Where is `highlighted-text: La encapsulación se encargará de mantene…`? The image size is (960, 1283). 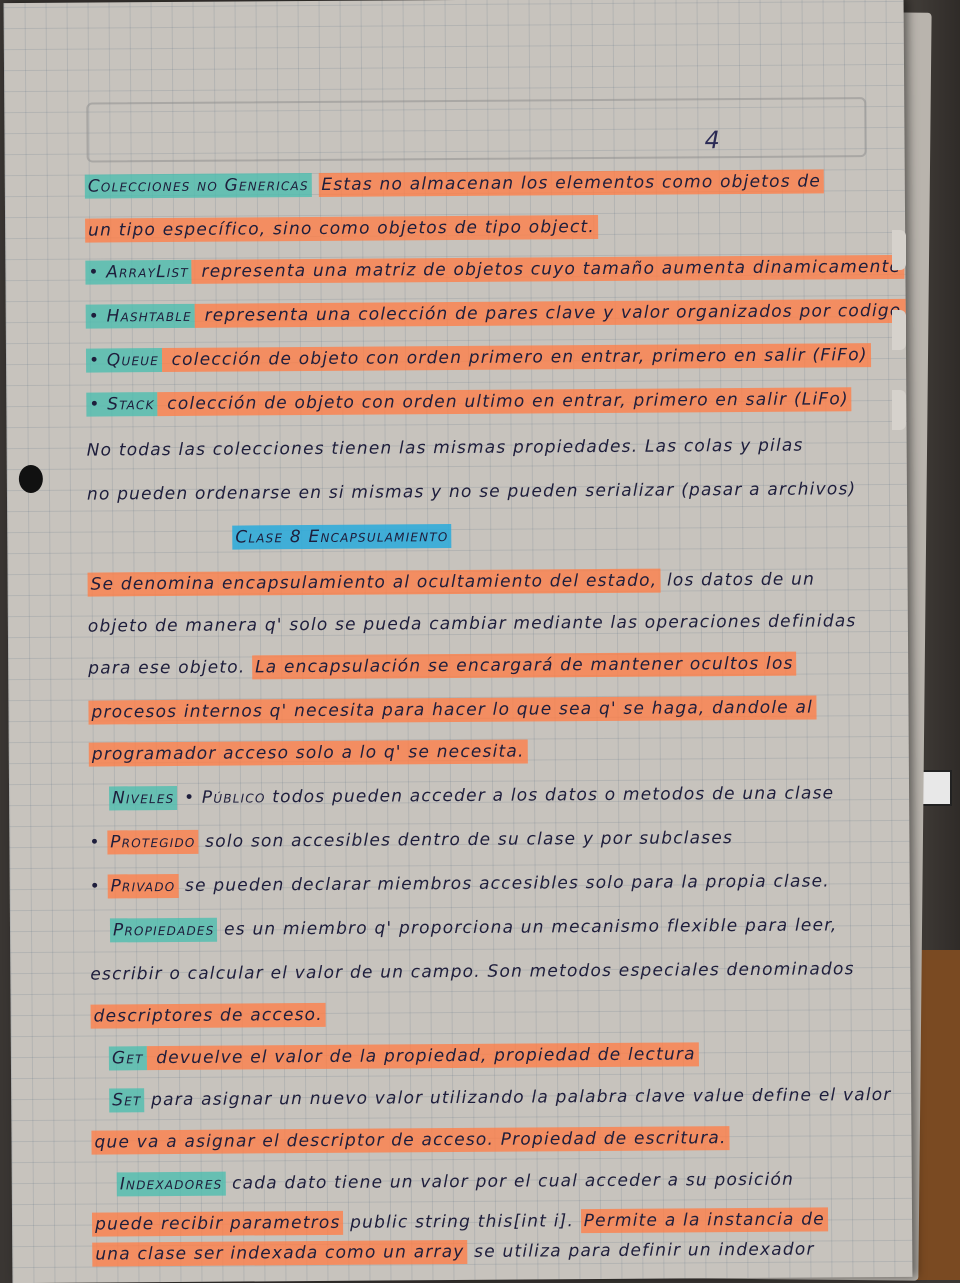 highlighted-text: La encapsulación se encargará de mantene… is located at coordinates (524, 665).